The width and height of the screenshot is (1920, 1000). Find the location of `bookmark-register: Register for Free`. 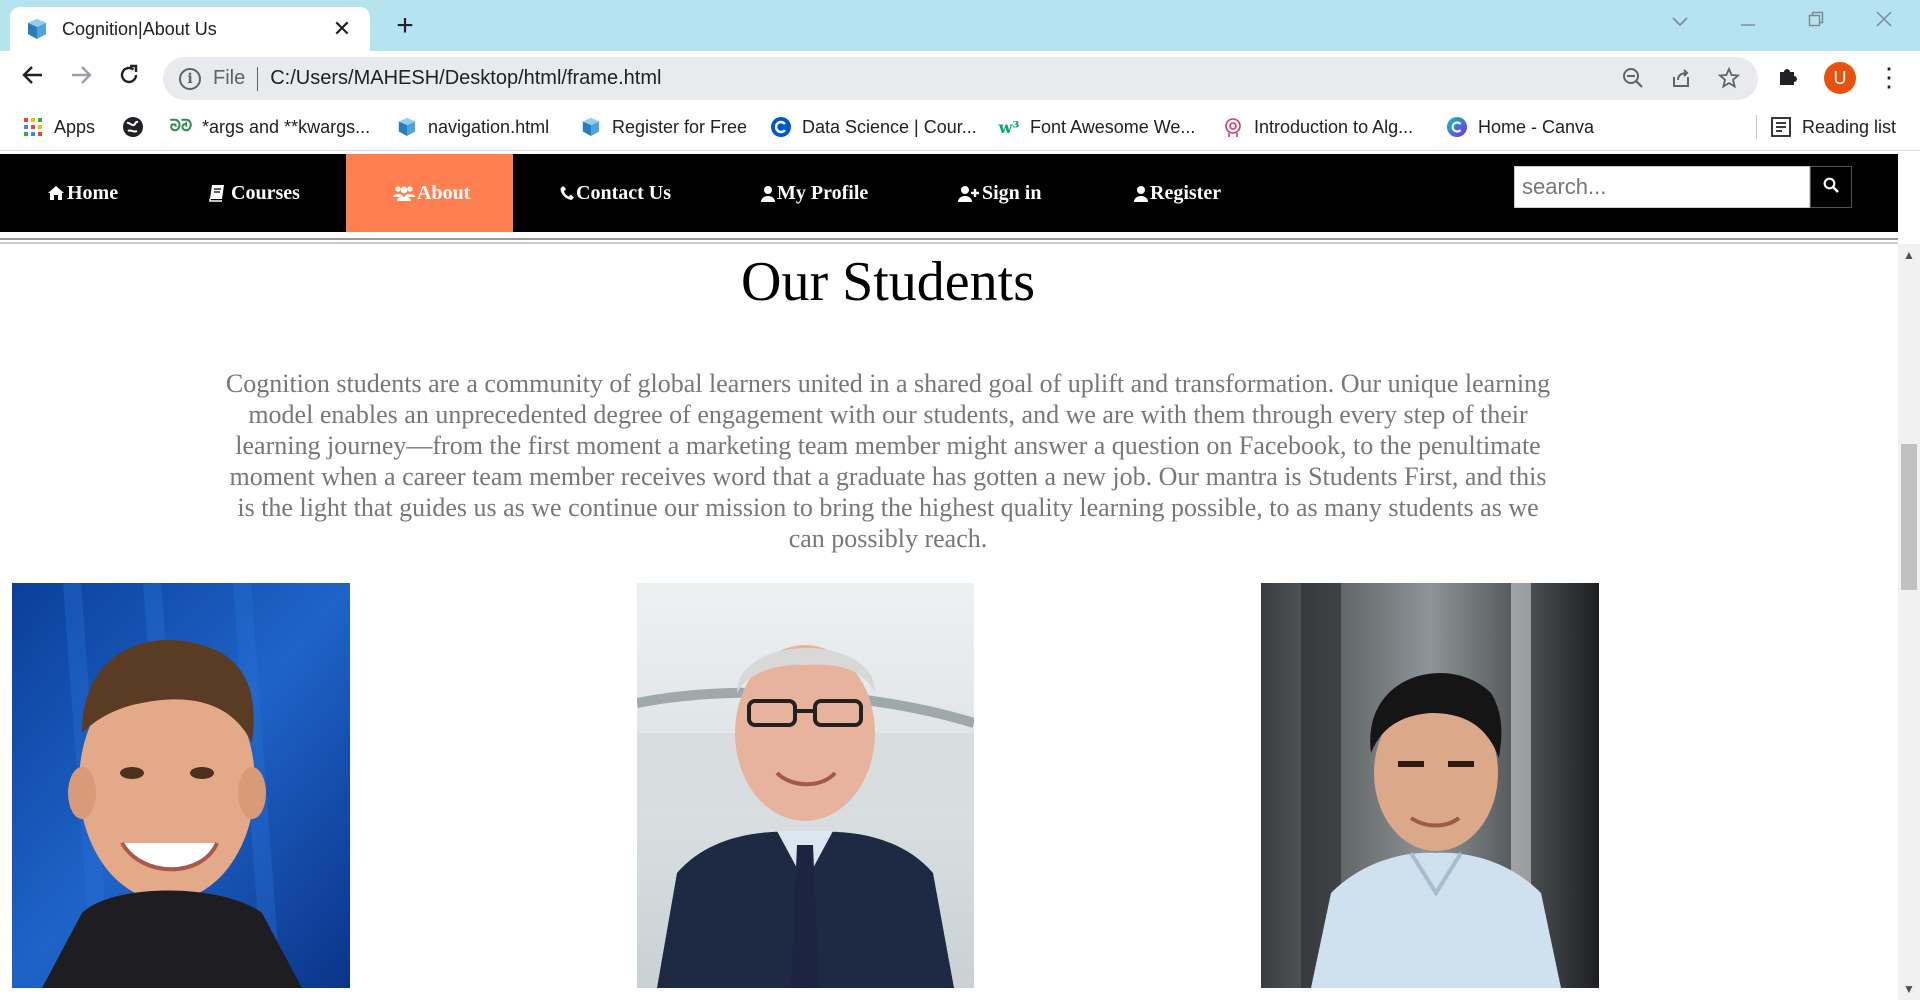

bookmark-register: Register for Free is located at coordinates (663, 127).